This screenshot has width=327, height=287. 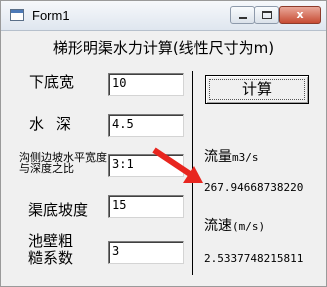 What do you see at coordinates (173, 163) in the screenshot?
I see `arrow-shaft` at bounding box center [173, 163].